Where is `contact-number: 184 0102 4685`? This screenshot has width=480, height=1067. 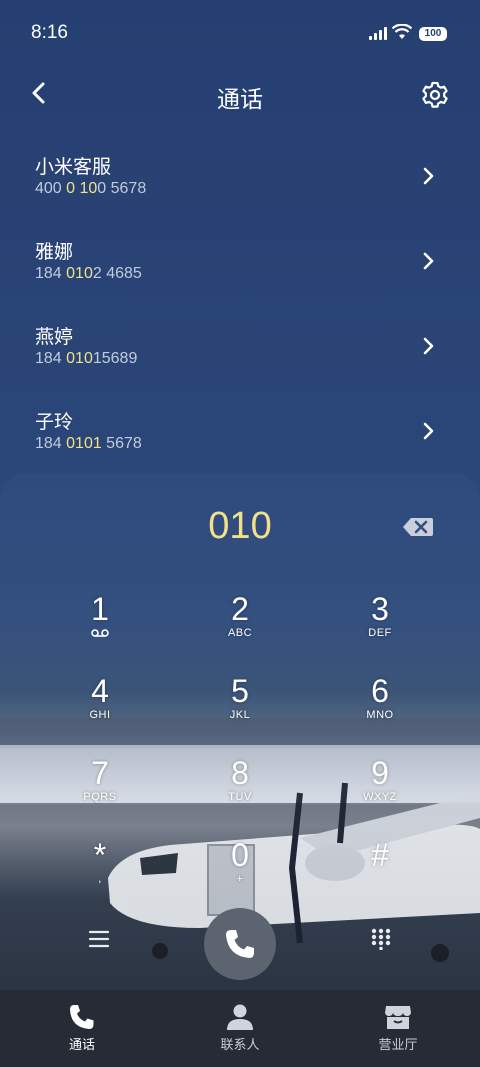
contact-number: 184 0102 4685 is located at coordinates (88, 273).